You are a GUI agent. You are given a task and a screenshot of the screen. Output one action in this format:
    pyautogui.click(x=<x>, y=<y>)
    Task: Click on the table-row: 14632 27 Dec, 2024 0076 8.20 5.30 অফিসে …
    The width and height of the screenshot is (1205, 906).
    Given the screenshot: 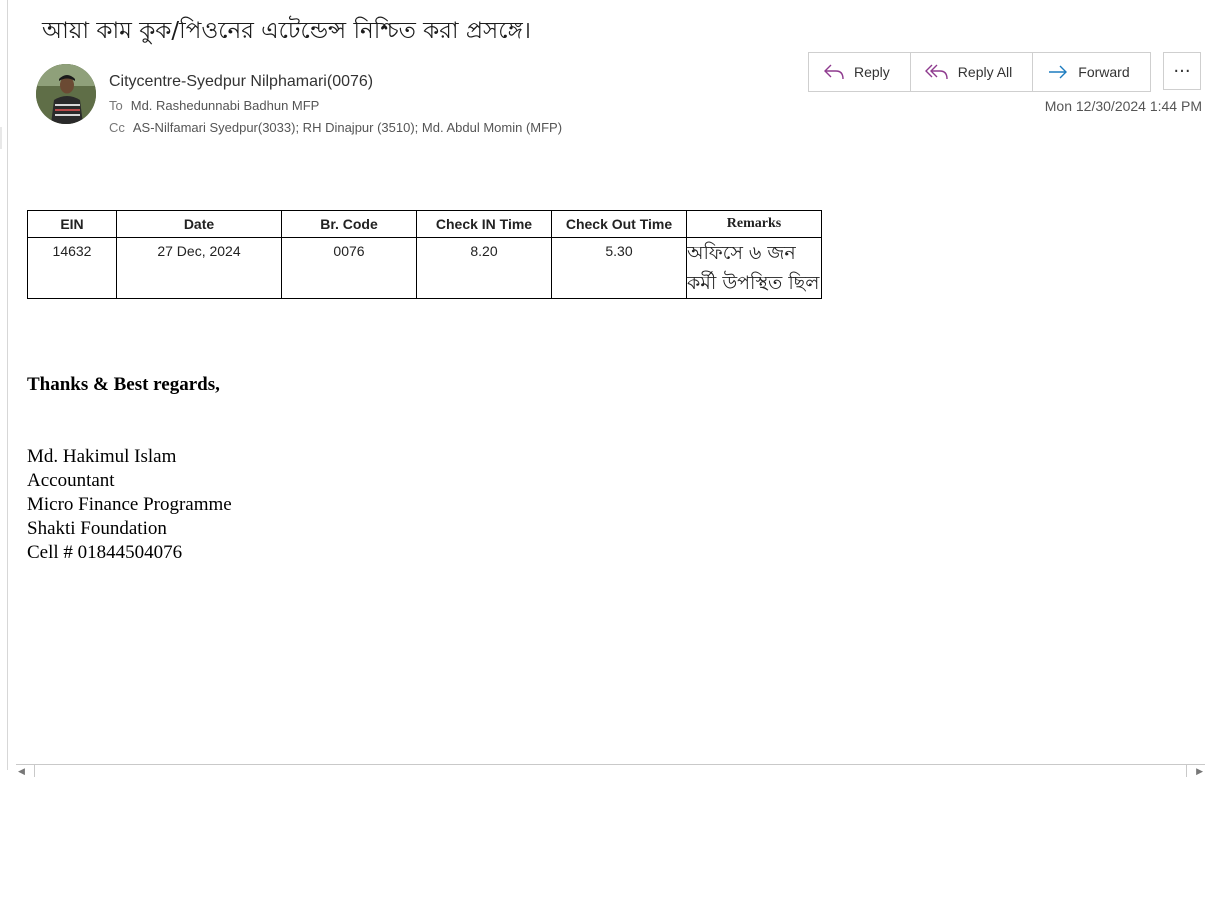 What is the action you would take?
    pyautogui.click(x=424, y=268)
    